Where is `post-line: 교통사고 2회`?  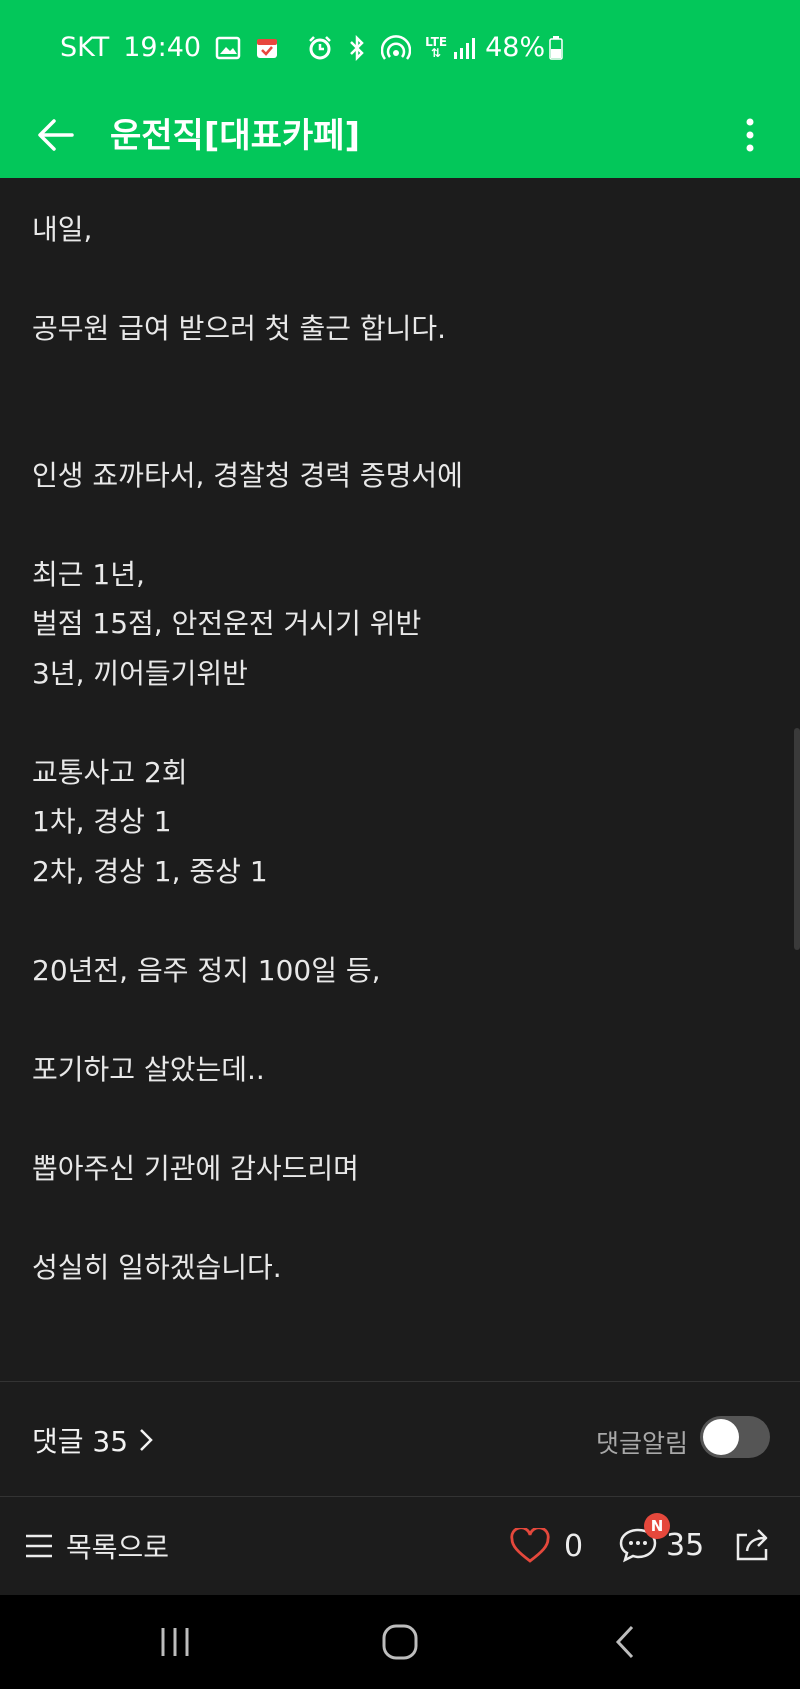
post-line: 교통사고 2회 is located at coordinates (110, 772).